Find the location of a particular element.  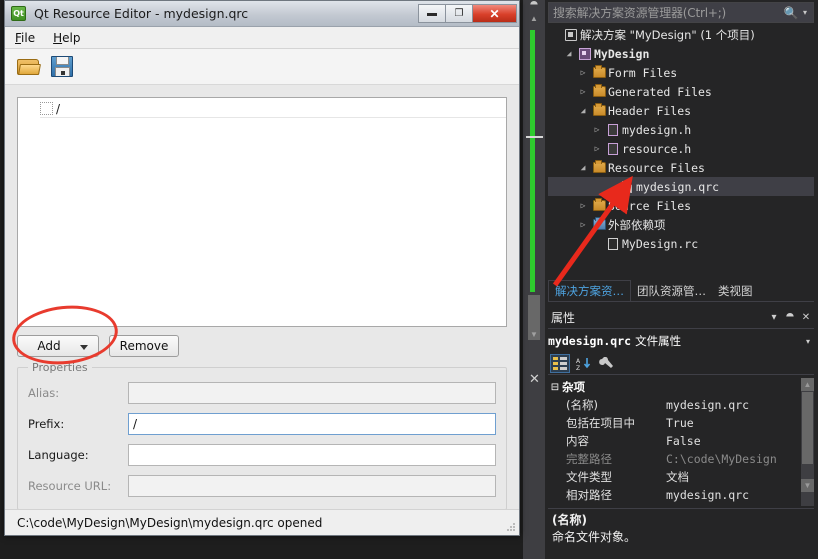

properties-subject-chevron-down-icon: ▾ is located at coordinates (808, 341).